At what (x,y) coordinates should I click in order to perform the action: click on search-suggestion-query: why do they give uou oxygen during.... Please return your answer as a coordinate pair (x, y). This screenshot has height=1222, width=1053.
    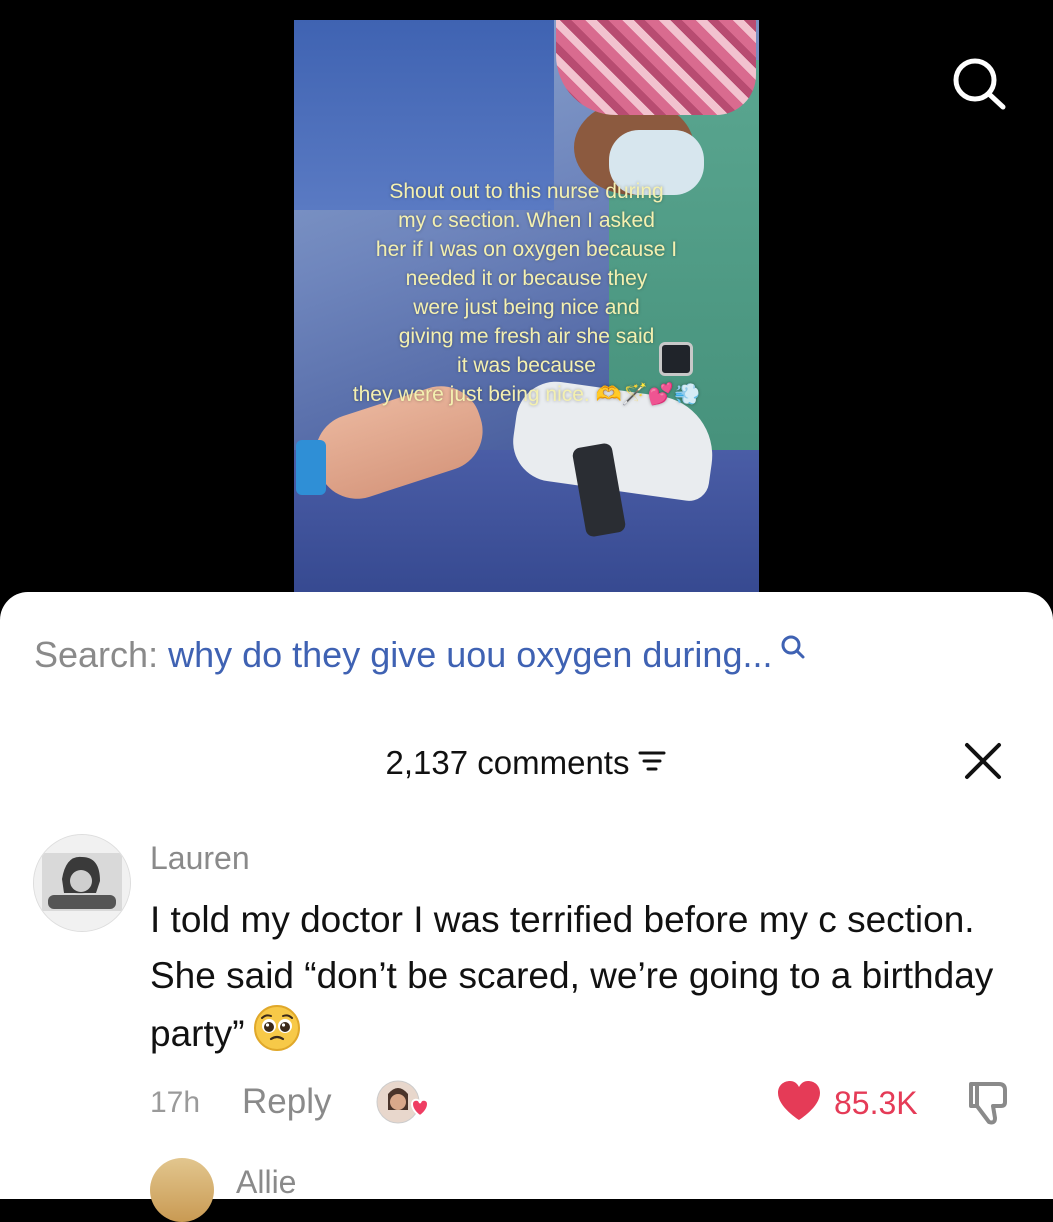
    Looking at the image, I should click on (470, 654).